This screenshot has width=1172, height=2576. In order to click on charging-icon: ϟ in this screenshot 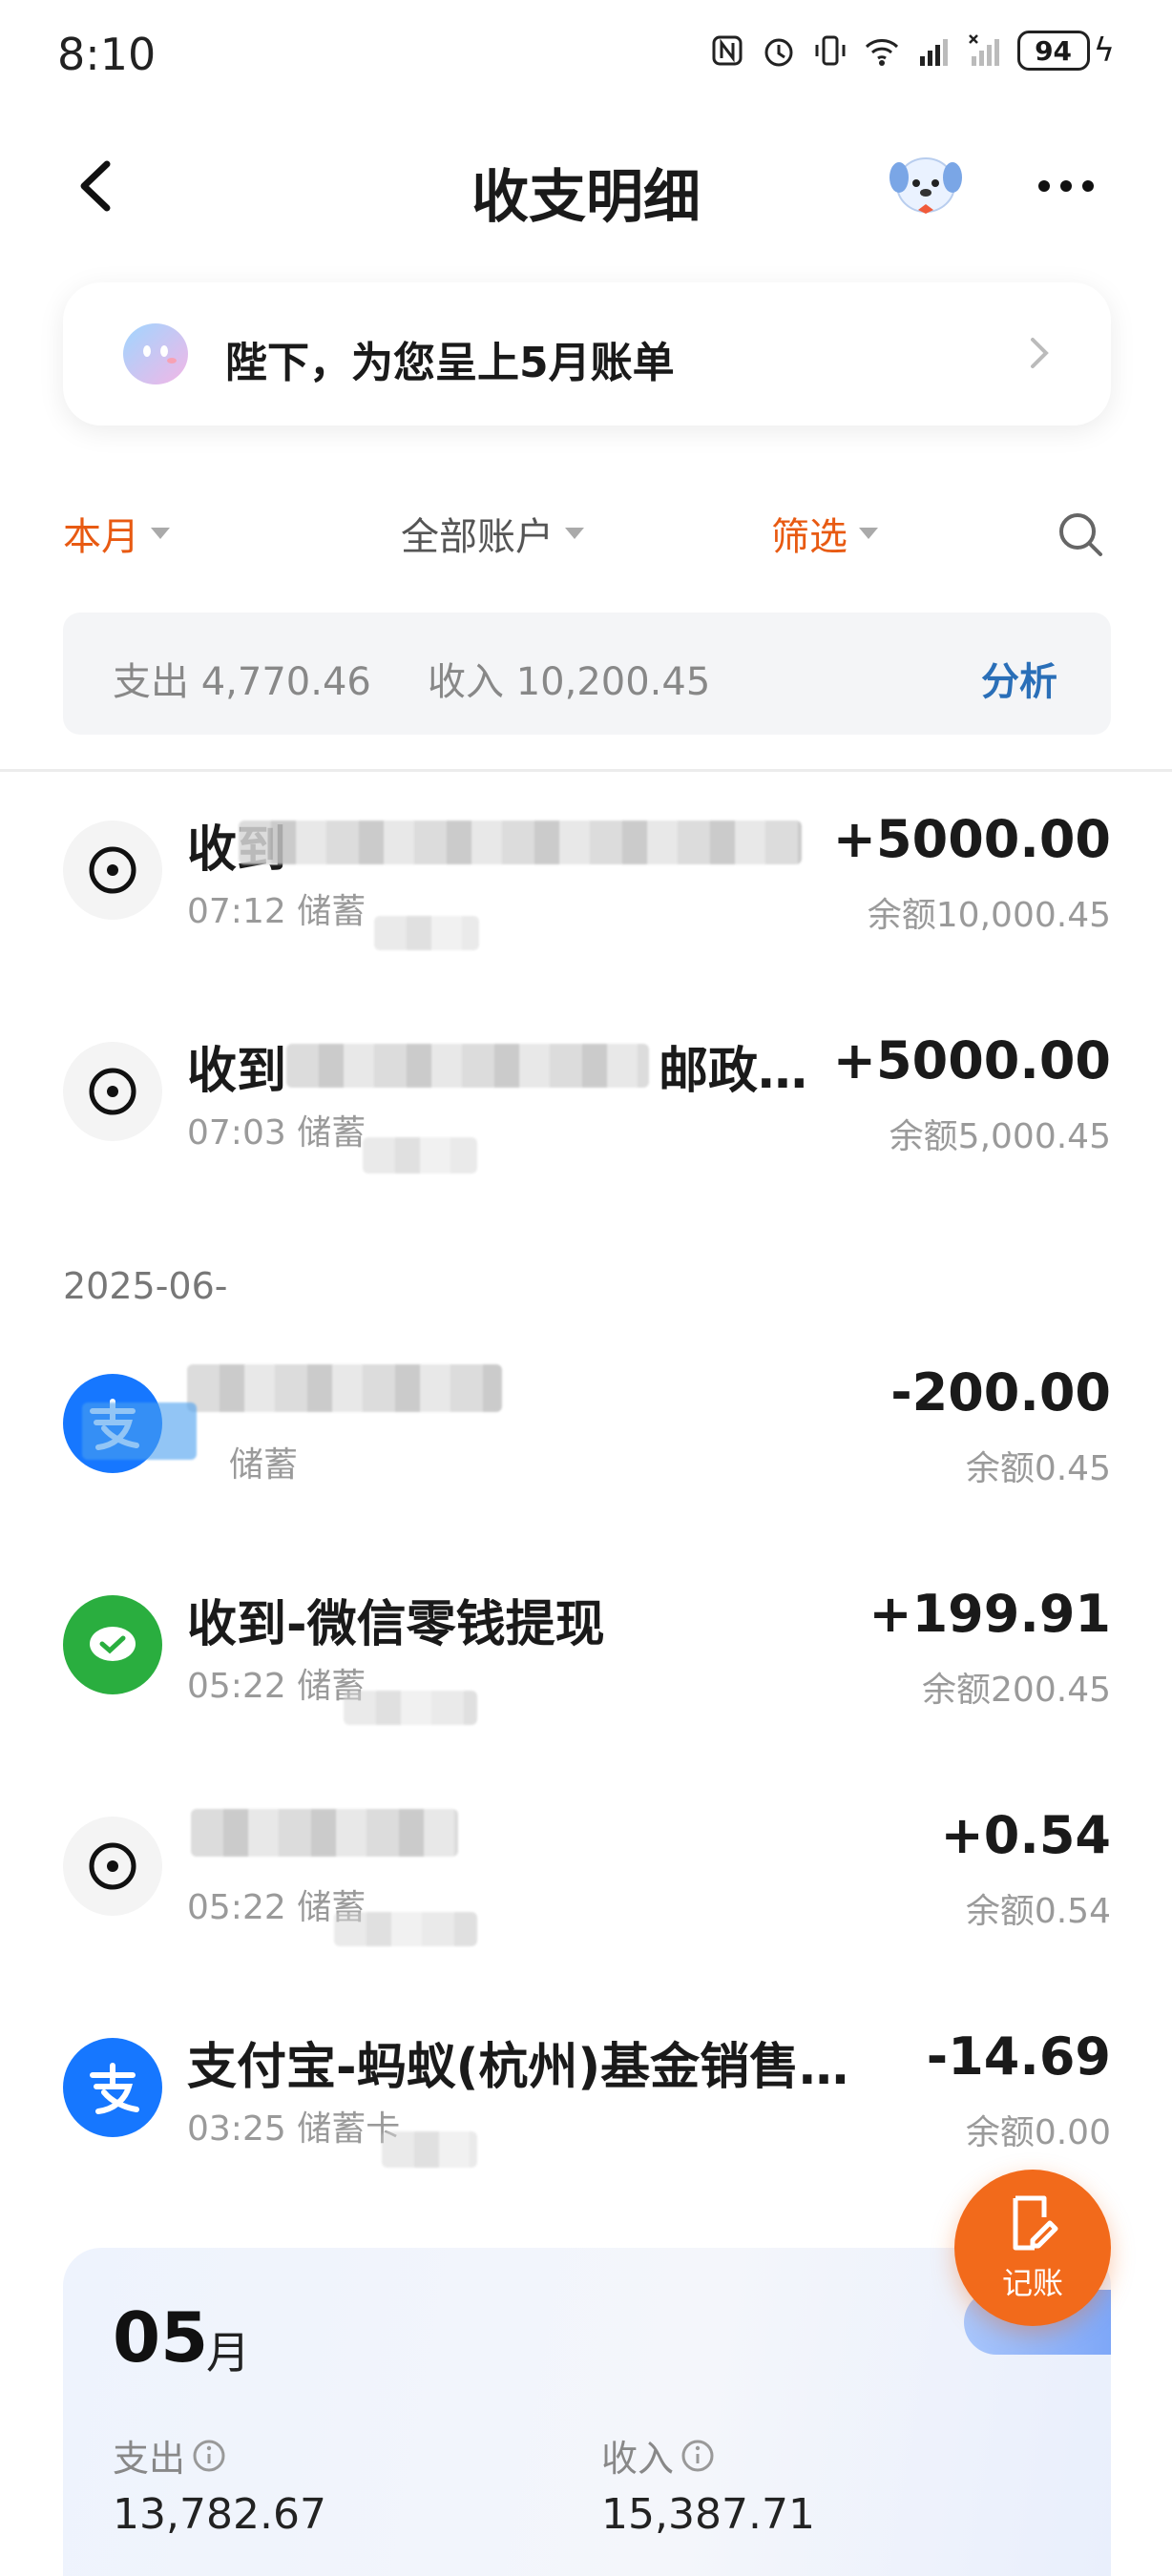, I will do `click(1104, 50)`.